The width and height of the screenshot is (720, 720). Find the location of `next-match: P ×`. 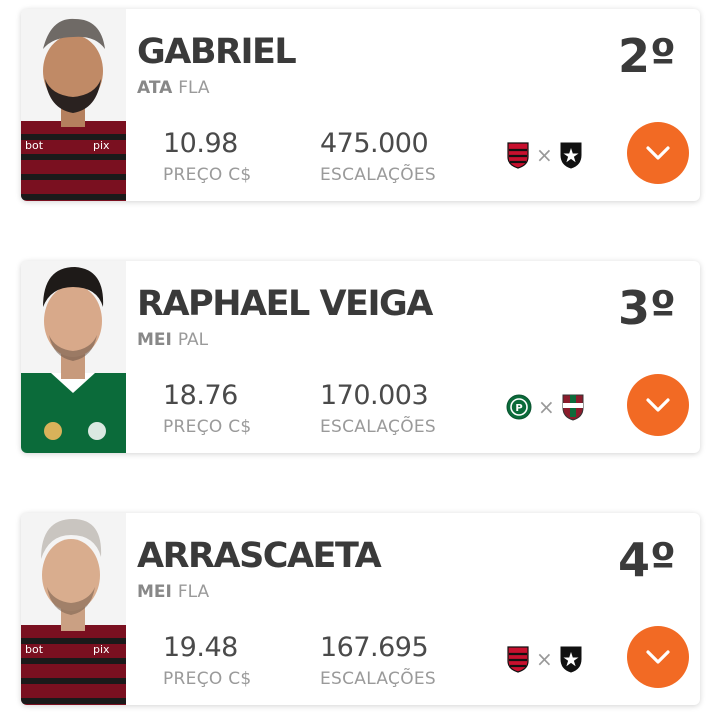

next-match: P × is located at coordinates (545, 407).